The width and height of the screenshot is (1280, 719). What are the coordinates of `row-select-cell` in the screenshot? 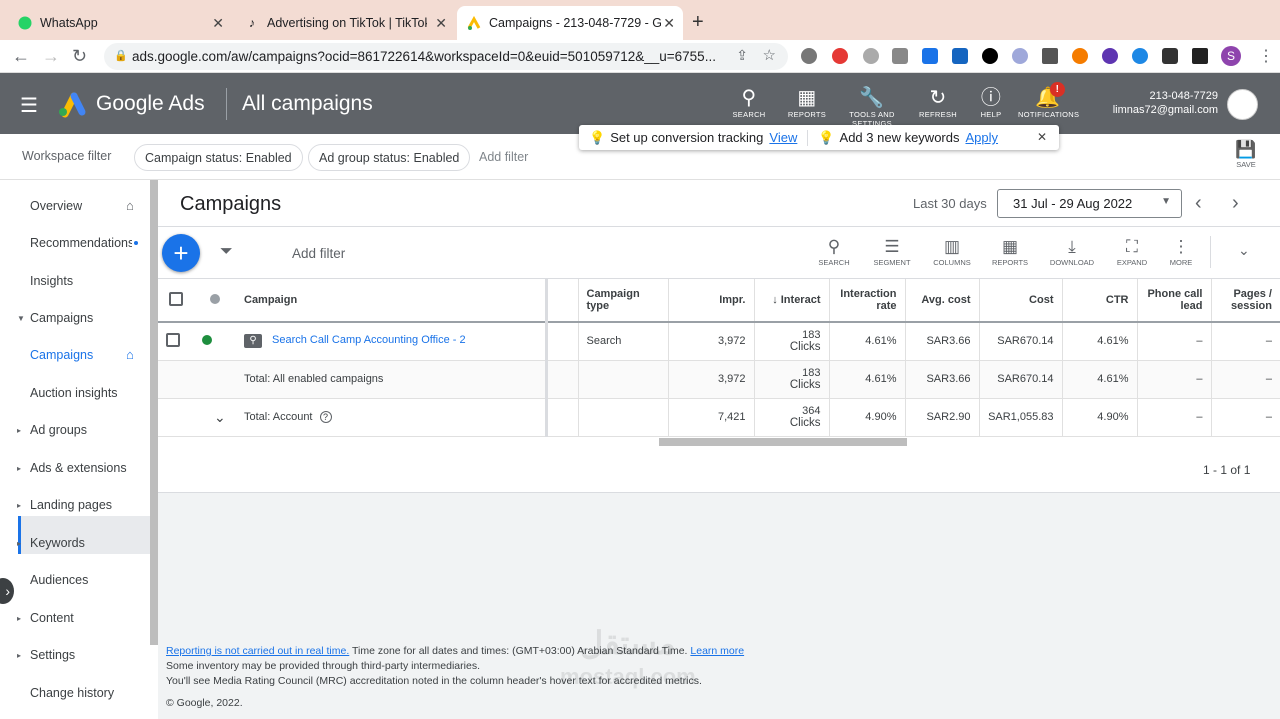 It's located at (176, 341).